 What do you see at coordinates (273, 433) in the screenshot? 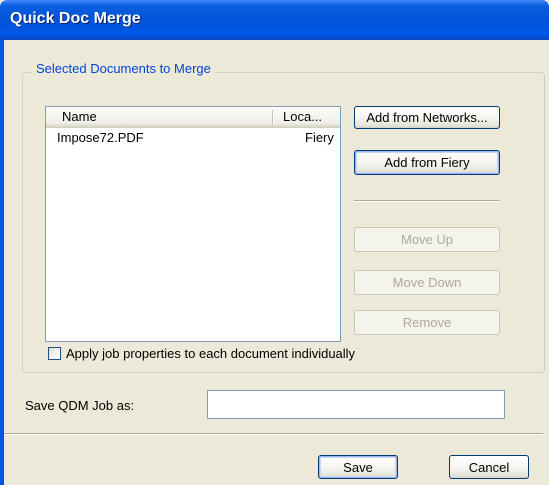
I see `footer-divider` at bounding box center [273, 433].